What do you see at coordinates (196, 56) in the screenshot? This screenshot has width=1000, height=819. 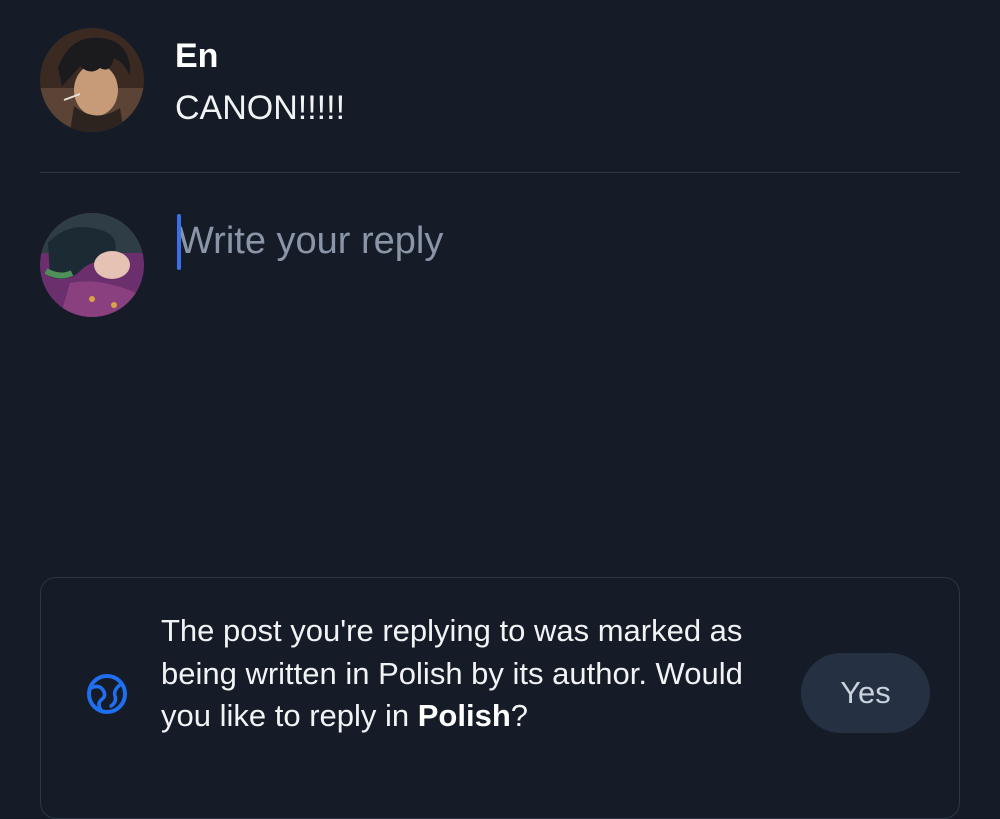 I see `author-name: En` at bounding box center [196, 56].